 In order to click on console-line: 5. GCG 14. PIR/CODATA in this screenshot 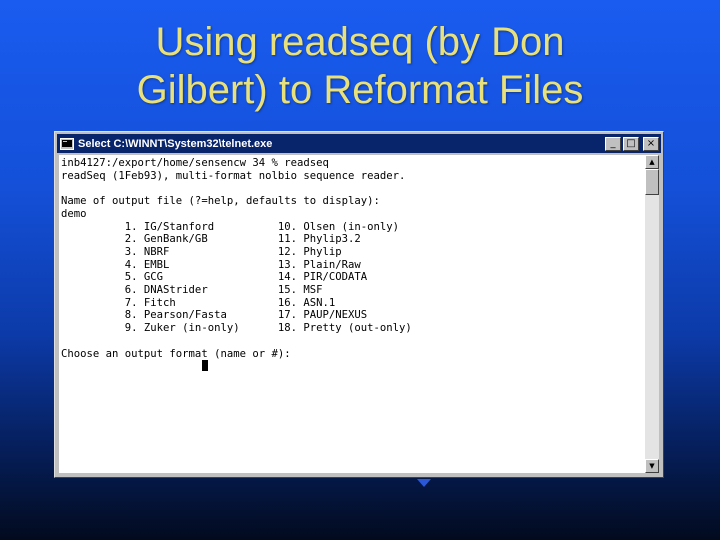, I will do `click(214, 277)`.